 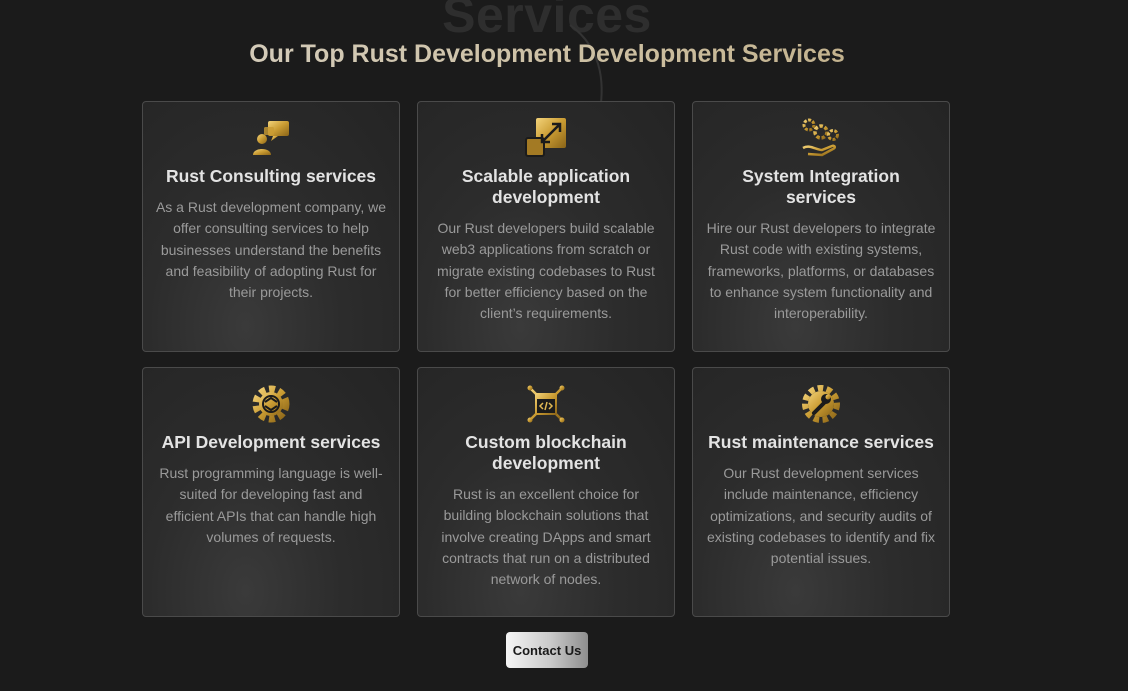 I want to click on ghost-heading: Services, so click(x=547, y=21).